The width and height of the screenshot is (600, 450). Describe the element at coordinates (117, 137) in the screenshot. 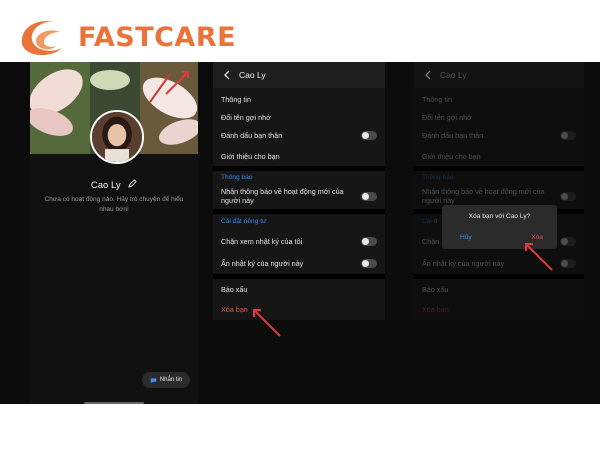

I see `profile-avatar` at that location.